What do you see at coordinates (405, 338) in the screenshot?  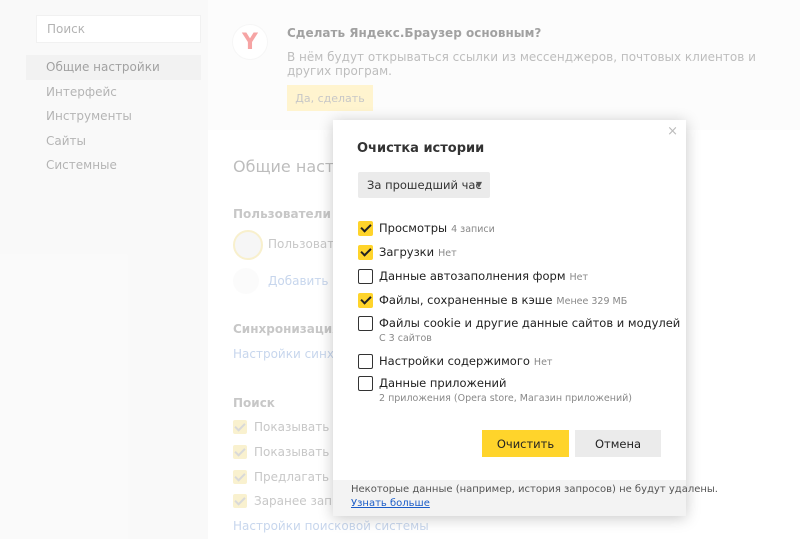 I see `option-sub: С 3 сайтов` at bounding box center [405, 338].